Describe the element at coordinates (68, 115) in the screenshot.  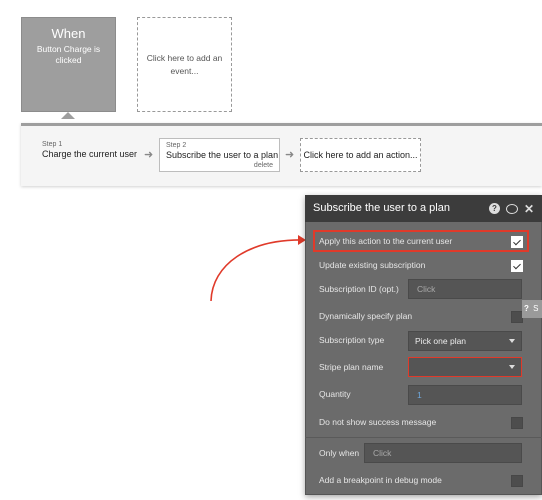
I see `selected-event-pointer` at that location.